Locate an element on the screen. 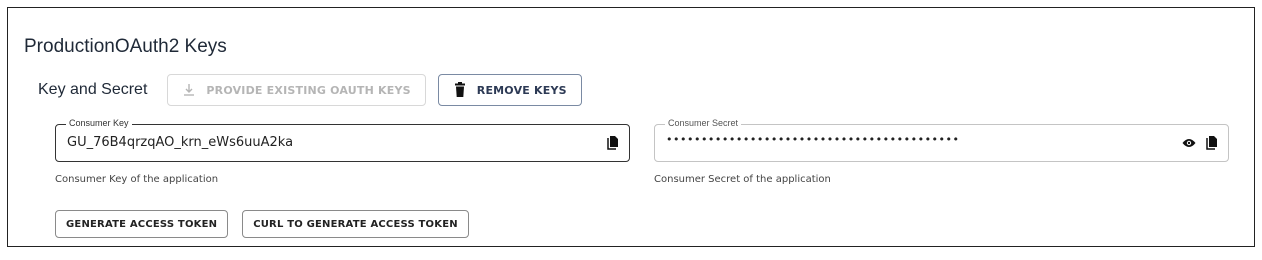 The image size is (1262, 260). provide-existing-keys-button: PROVIDE EXISTING OAUTH KEYS is located at coordinates (296, 90).